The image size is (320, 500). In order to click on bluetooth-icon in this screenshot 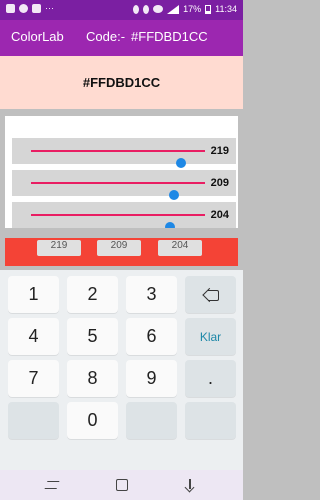, I will do `click(136, 9)`.